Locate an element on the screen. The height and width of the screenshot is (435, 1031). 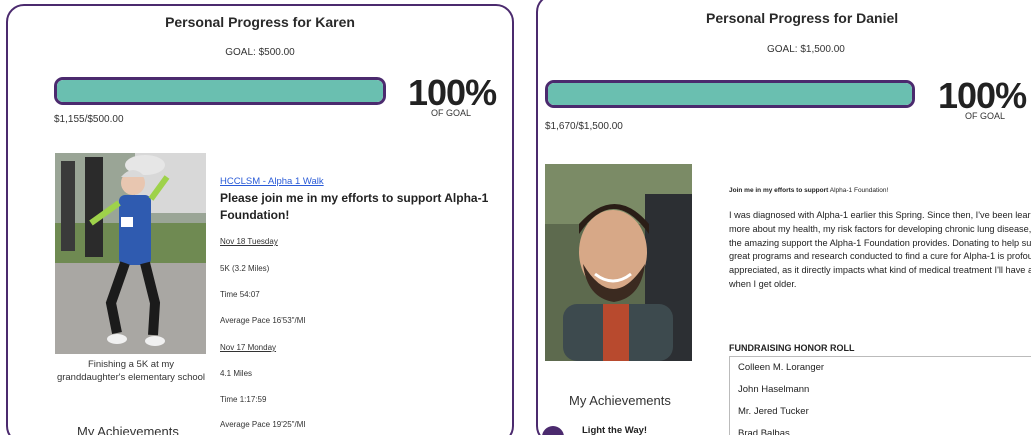
honor-roll-row: Brad Balbas is located at coordinates (764, 431).